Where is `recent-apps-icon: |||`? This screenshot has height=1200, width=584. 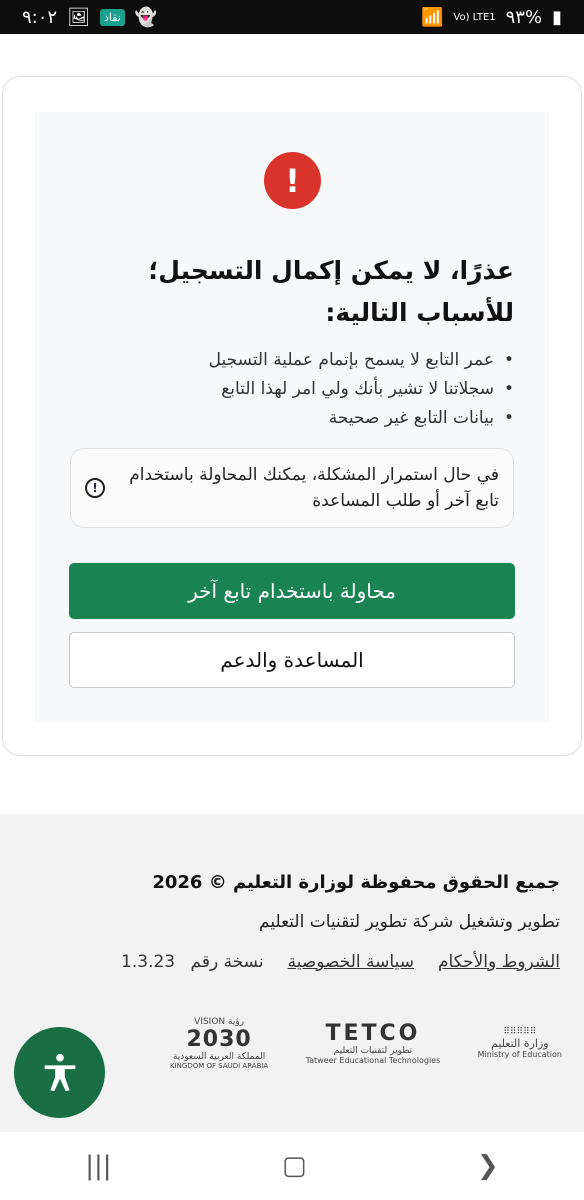 recent-apps-icon: ||| is located at coordinates (98, 1166).